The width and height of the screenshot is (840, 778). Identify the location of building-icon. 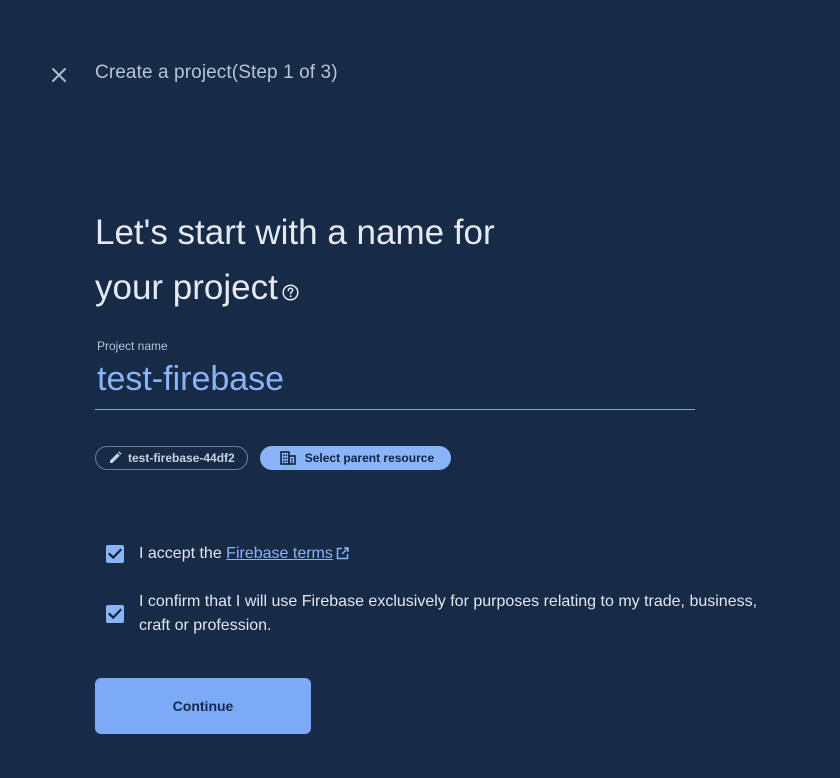
(287, 458).